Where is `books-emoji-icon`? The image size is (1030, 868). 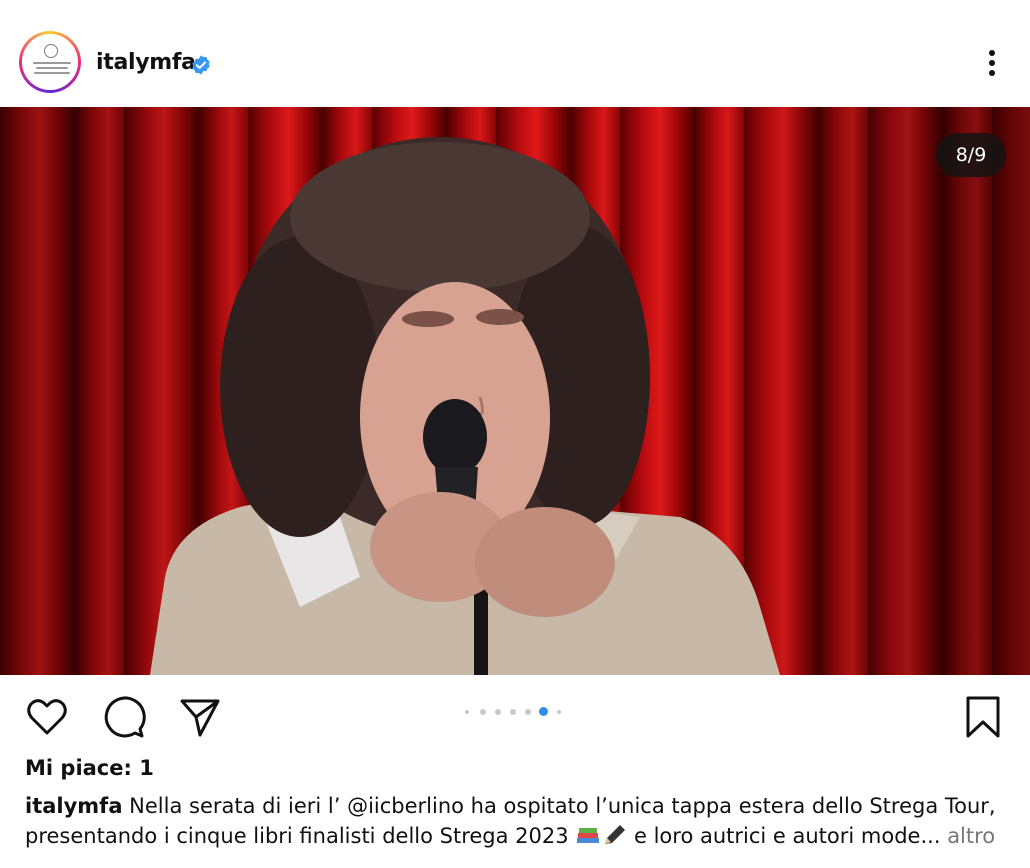
books-emoji-icon is located at coordinates (588, 835).